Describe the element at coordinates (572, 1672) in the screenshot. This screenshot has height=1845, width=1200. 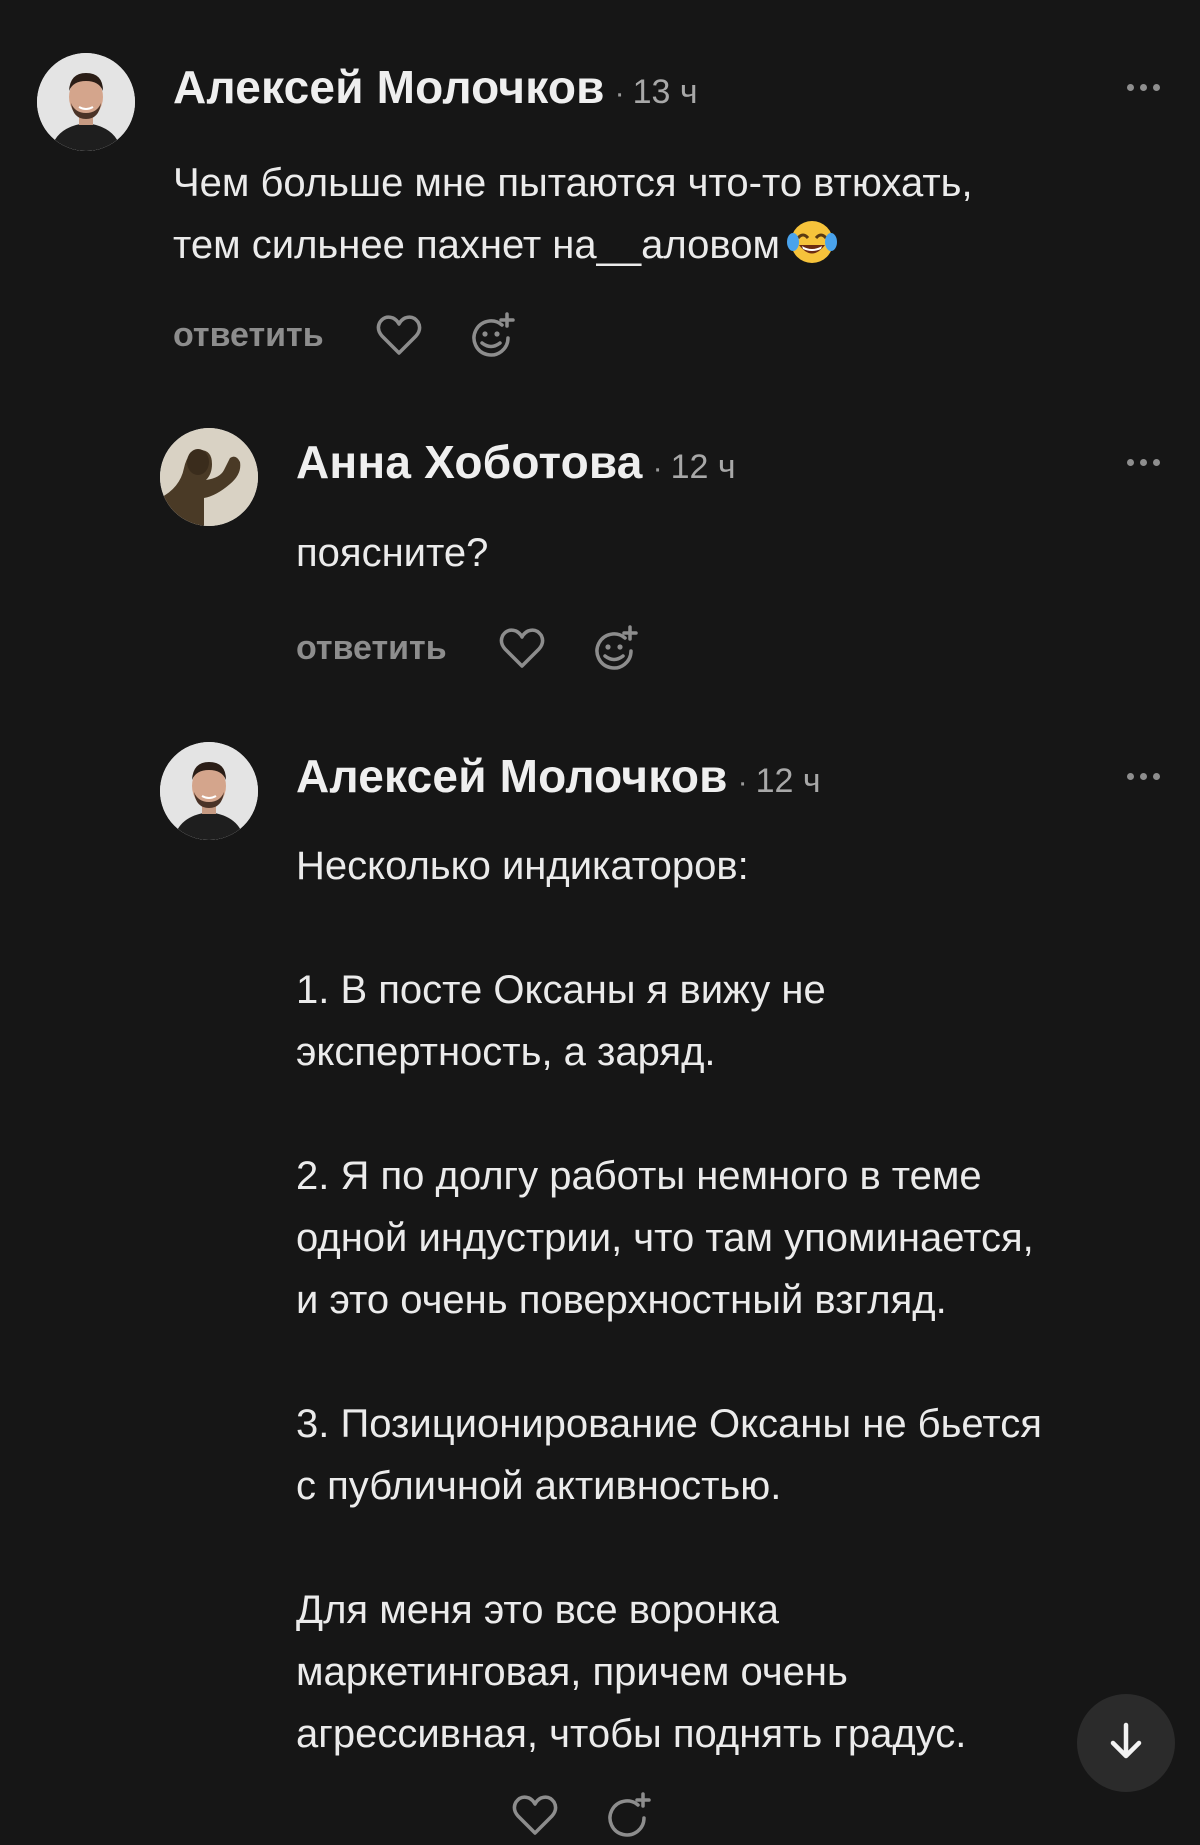
I see `comment-line: маркетинговая, причем очень` at that location.